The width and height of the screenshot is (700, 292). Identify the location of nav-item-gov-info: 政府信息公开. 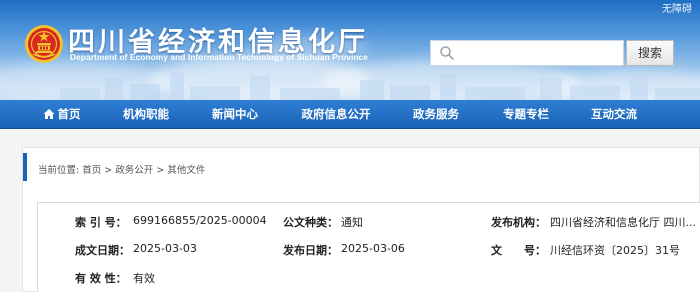
(336, 114).